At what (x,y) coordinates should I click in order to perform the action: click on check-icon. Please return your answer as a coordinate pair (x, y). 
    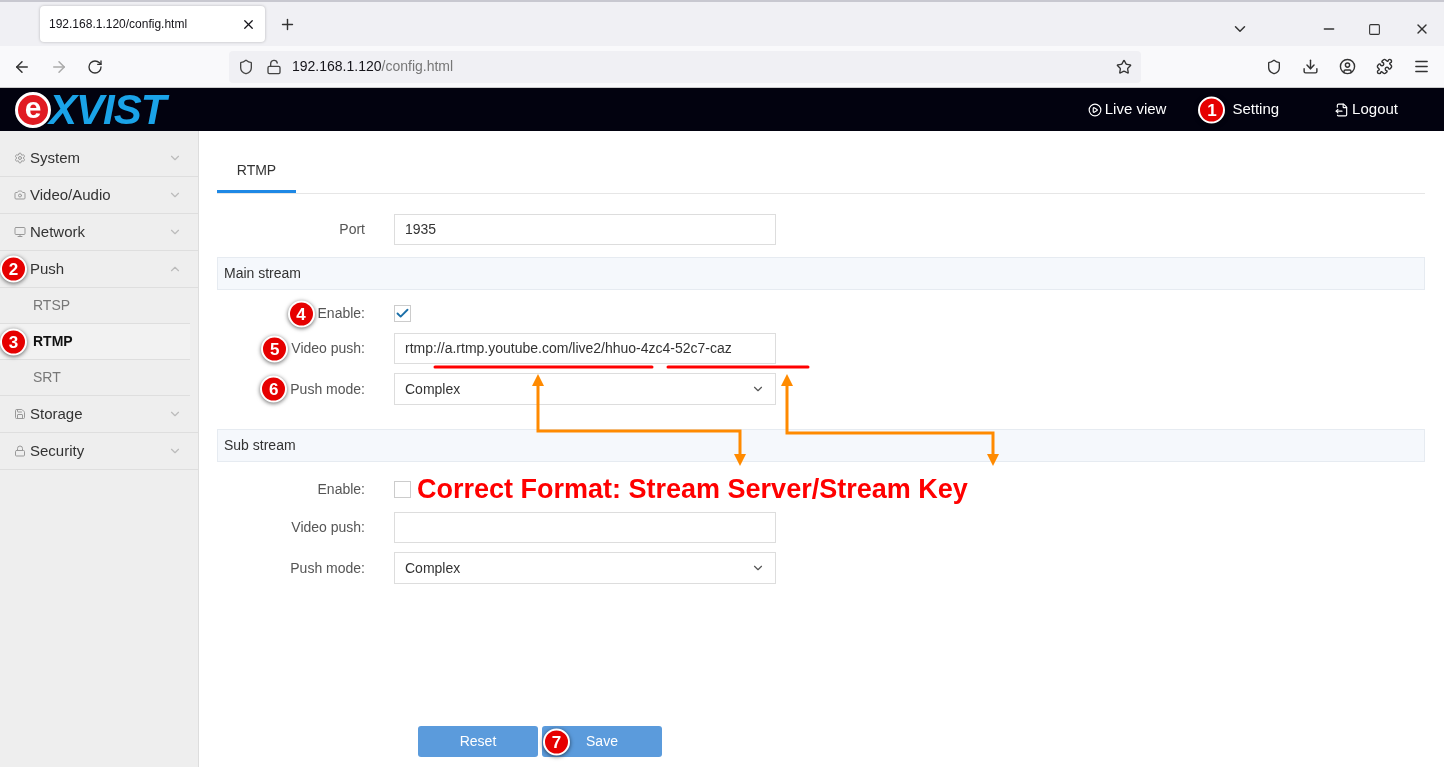
    Looking at the image, I should click on (402, 313).